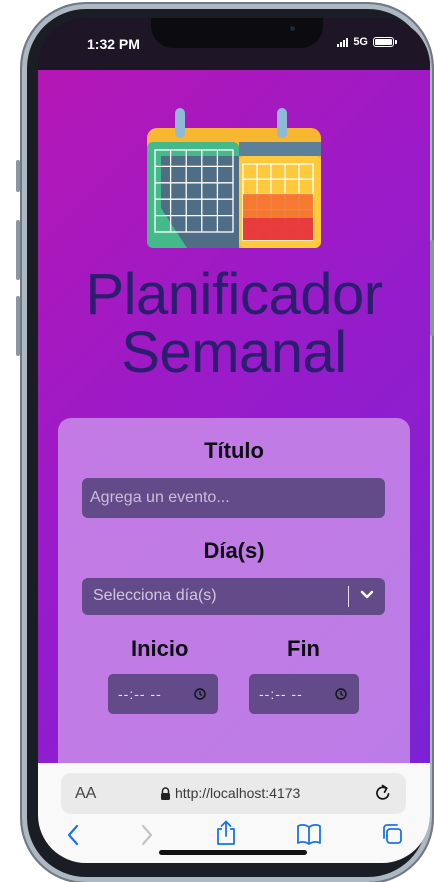 This screenshot has width=434, height=882. Describe the element at coordinates (303, 648) in the screenshot. I see `end-label: Fin` at that location.